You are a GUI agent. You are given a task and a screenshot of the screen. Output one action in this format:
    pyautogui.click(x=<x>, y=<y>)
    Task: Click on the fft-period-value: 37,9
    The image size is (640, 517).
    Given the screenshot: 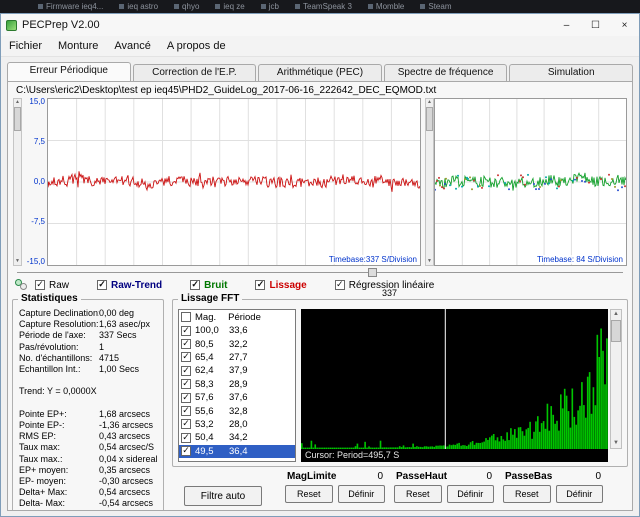 What is the action you would take?
    pyautogui.click(x=238, y=371)
    